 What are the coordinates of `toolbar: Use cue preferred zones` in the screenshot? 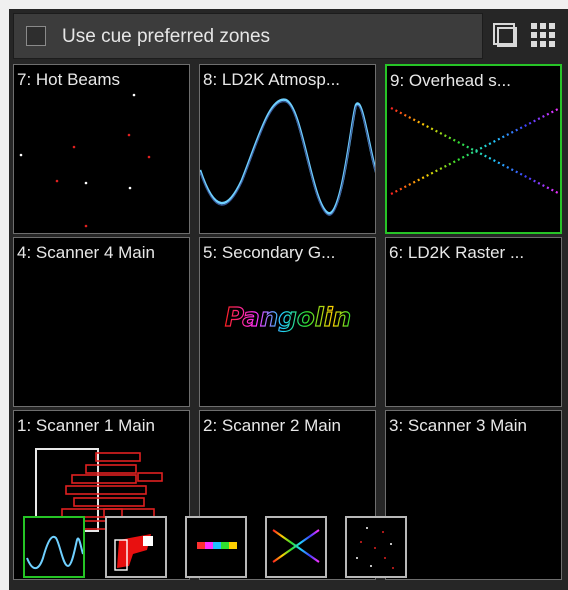 It's located at (287, 36).